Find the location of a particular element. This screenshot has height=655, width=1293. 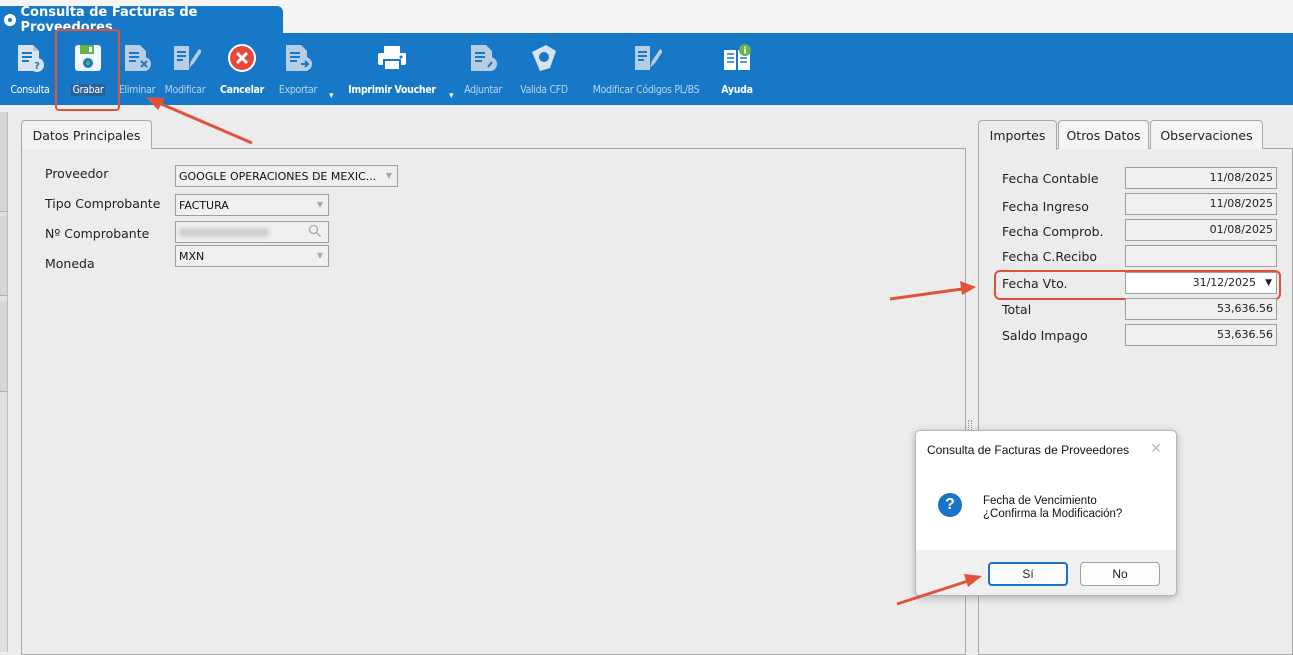

yes-button: Sí is located at coordinates (1028, 574).